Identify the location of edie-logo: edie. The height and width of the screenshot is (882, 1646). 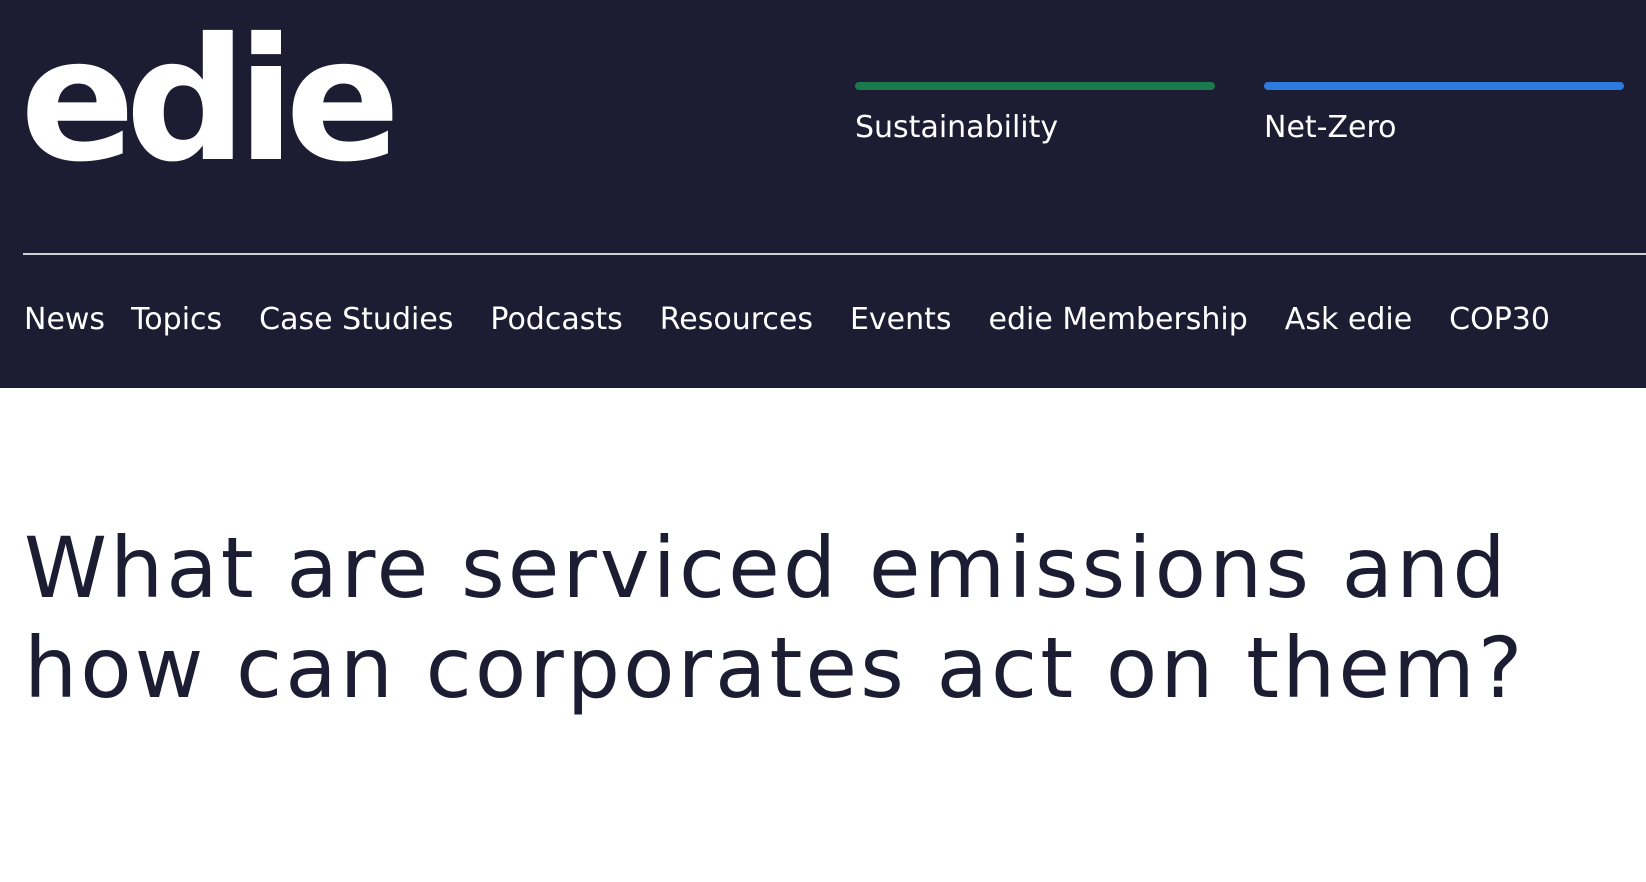
(210, 101).